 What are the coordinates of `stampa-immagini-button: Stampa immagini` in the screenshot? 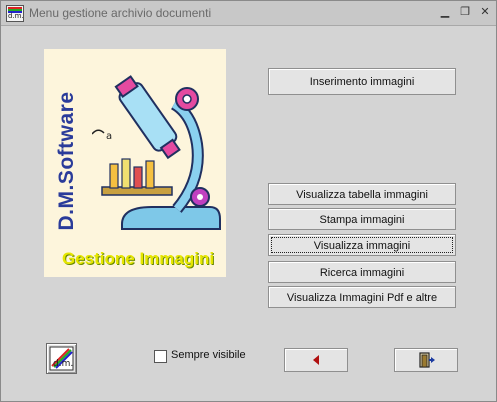 It's located at (362, 219).